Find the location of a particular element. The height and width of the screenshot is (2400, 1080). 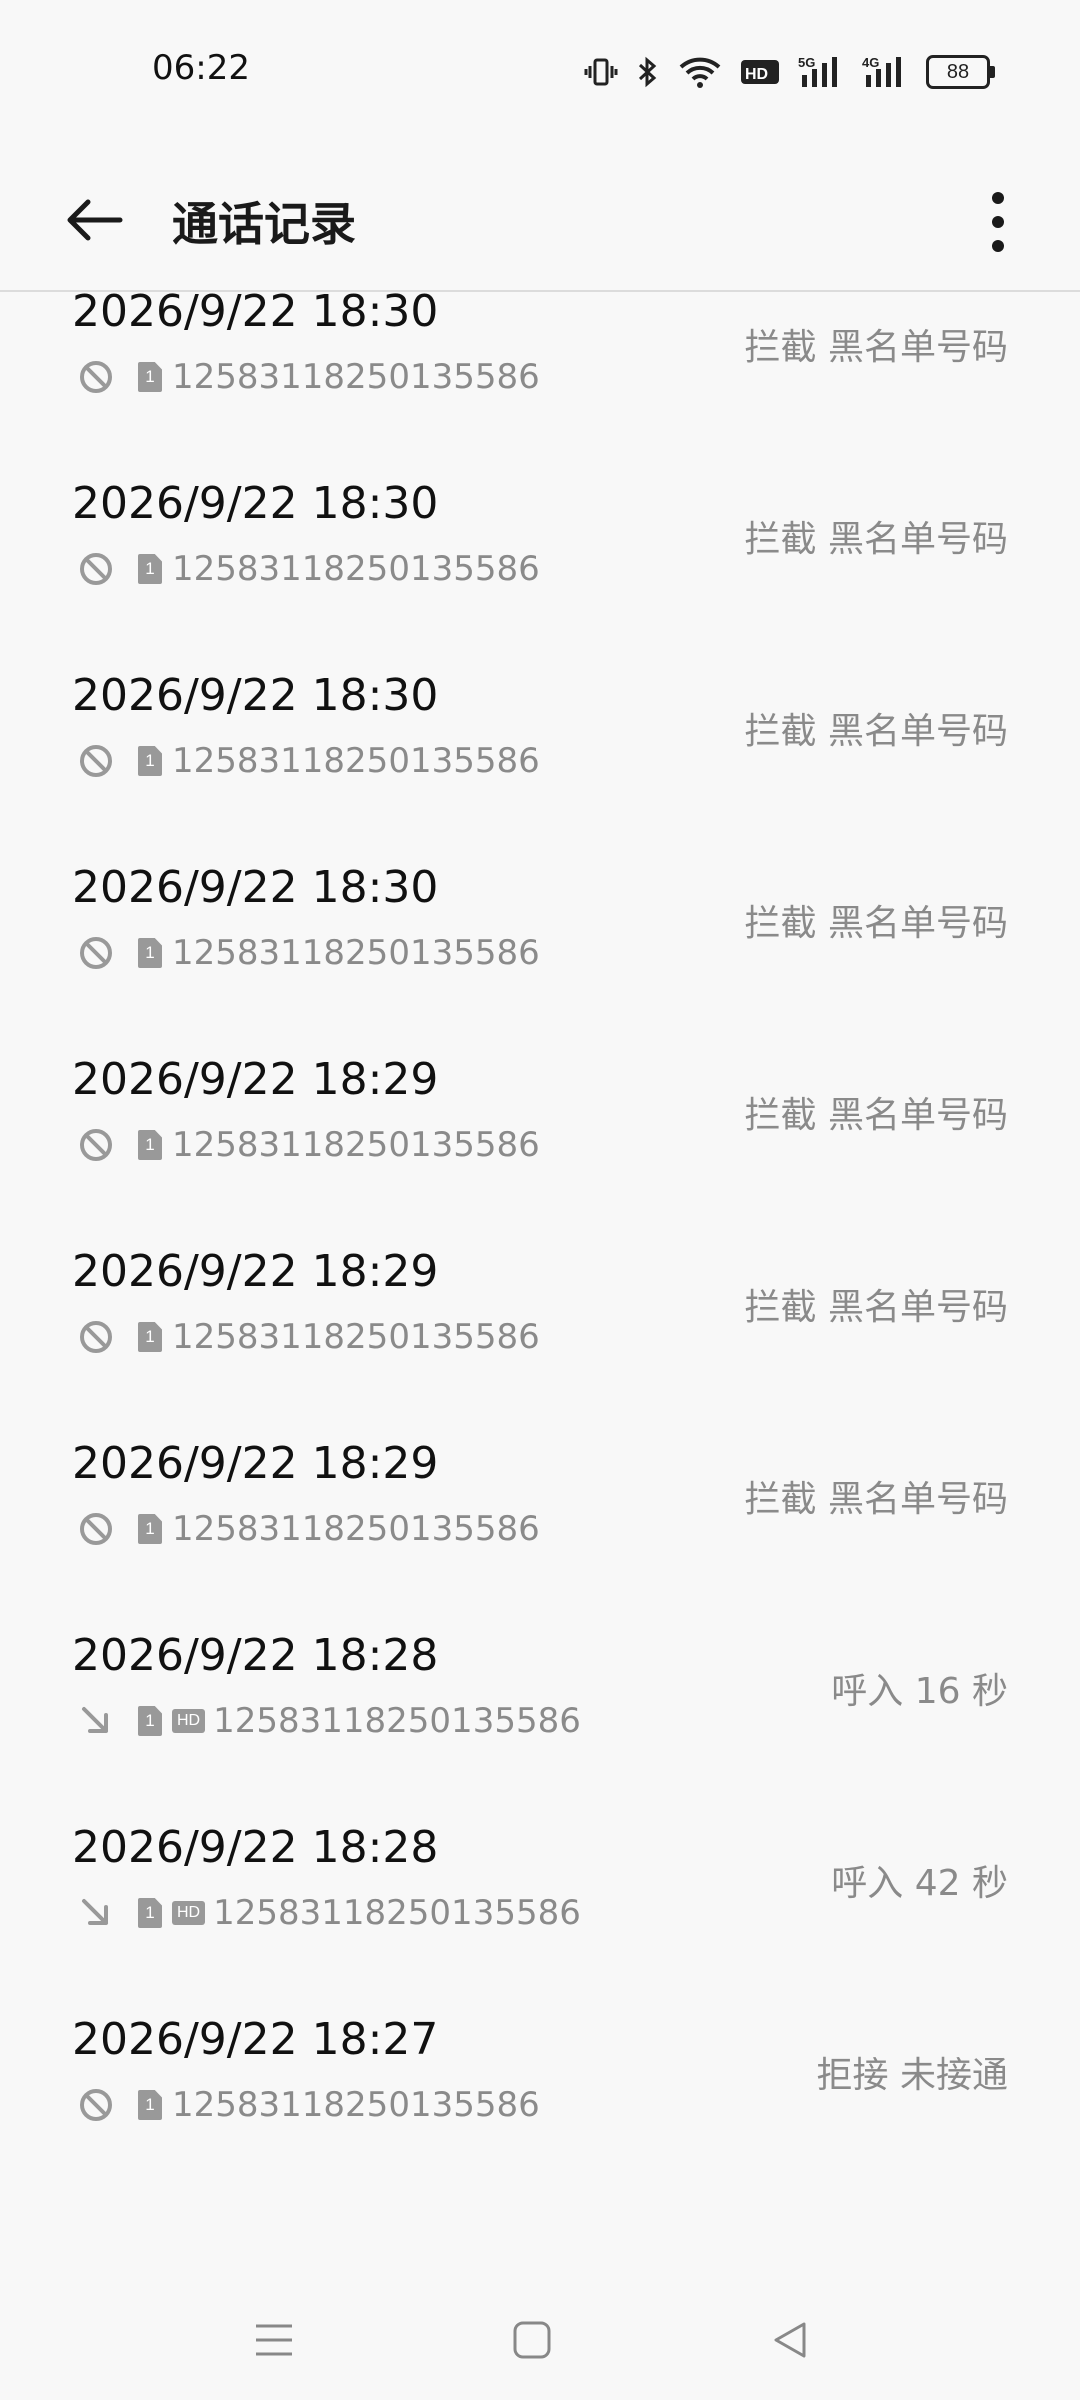

wifi-icon is located at coordinates (700, 72).